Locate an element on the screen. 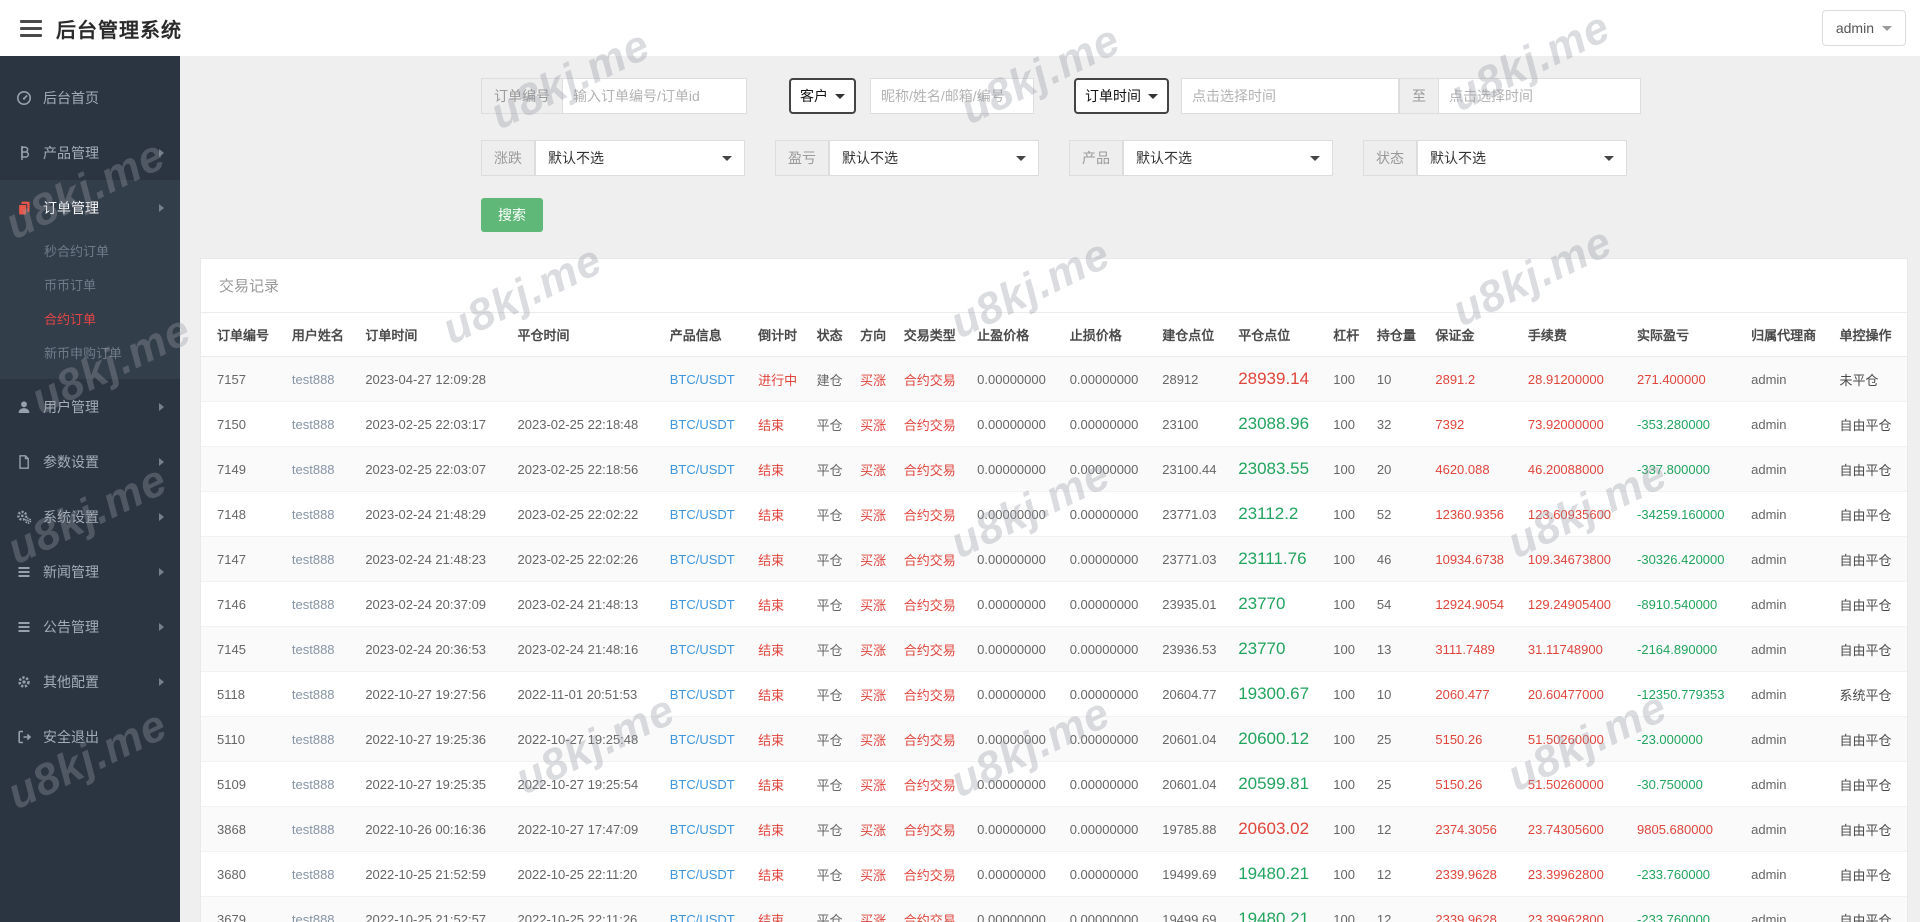  cell-open-point: 20601.04 is located at coordinates (1194, 784).